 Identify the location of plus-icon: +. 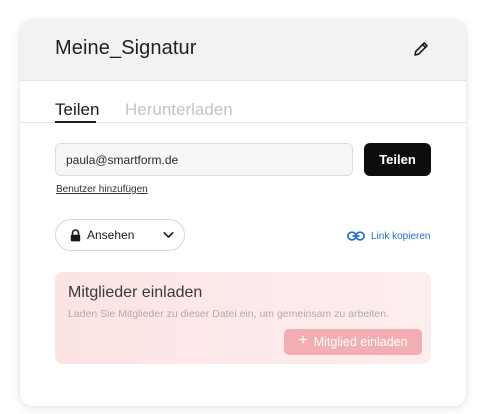
(303, 340).